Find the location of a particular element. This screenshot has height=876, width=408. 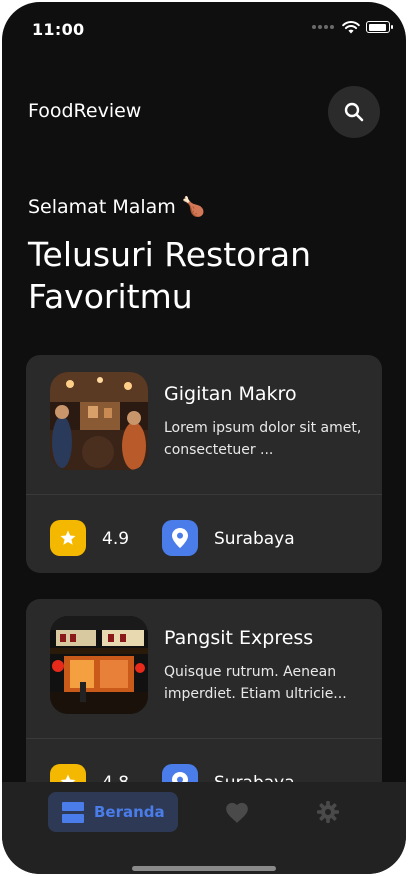

star-icon is located at coordinates (68, 537).